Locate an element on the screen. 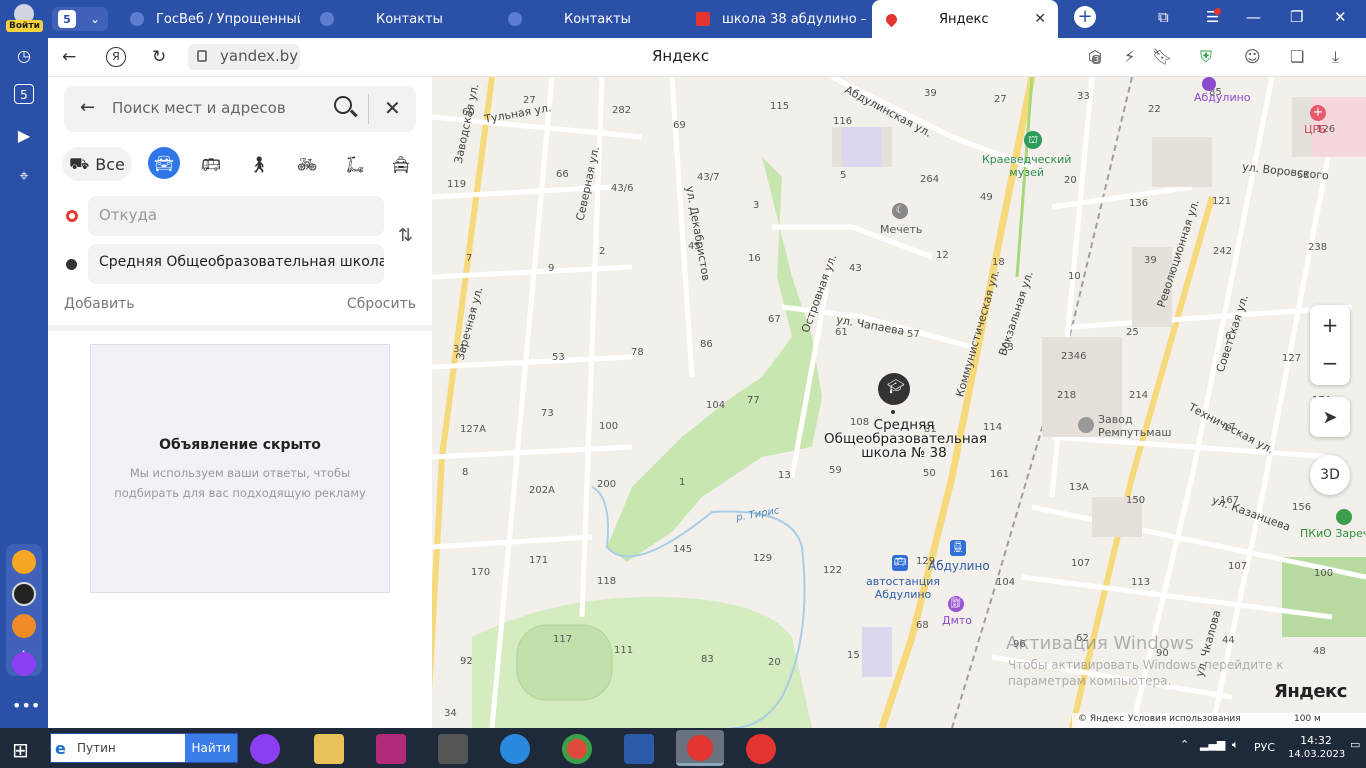  tabs-icon: 5 is located at coordinates (24, 94).